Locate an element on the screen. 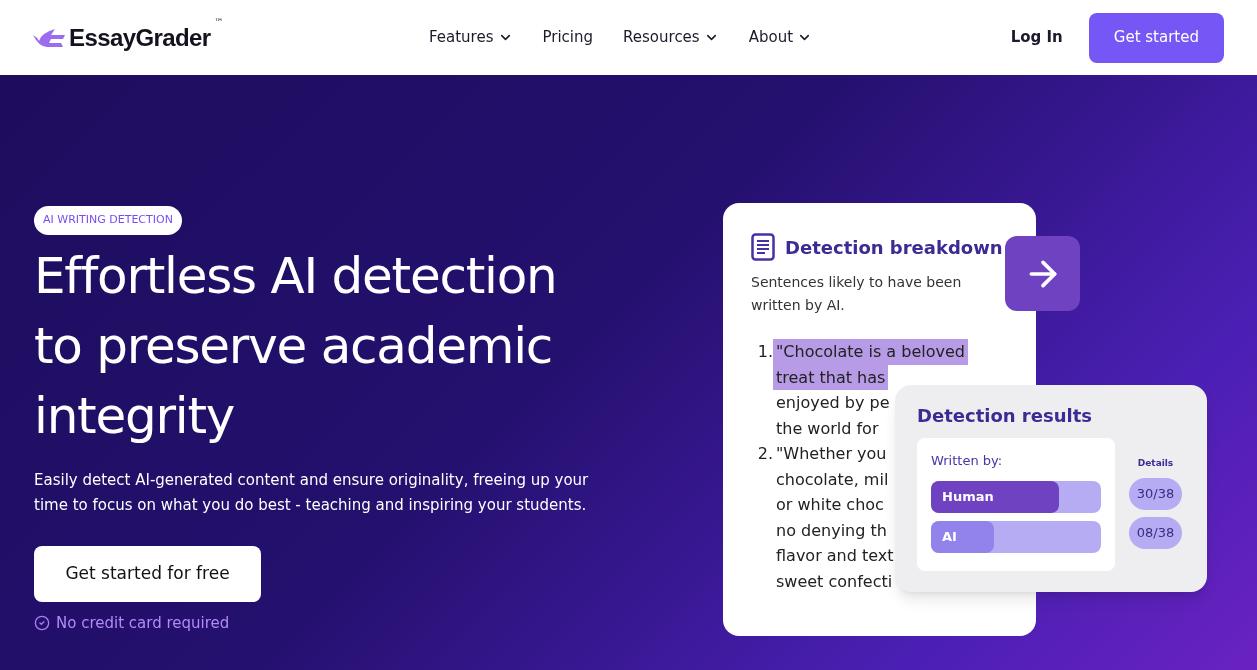 This screenshot has width=1257, height=670. breakdown-title: Detection breakdown is located at coordinates (894, 247).